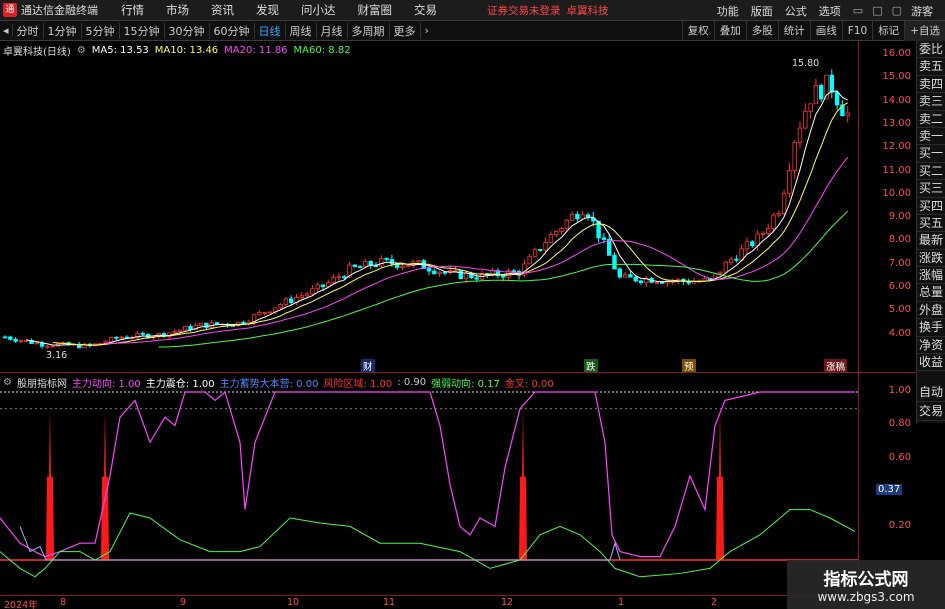  I want to click on ma5-value: MA5: 13.53, so click(120, 50).